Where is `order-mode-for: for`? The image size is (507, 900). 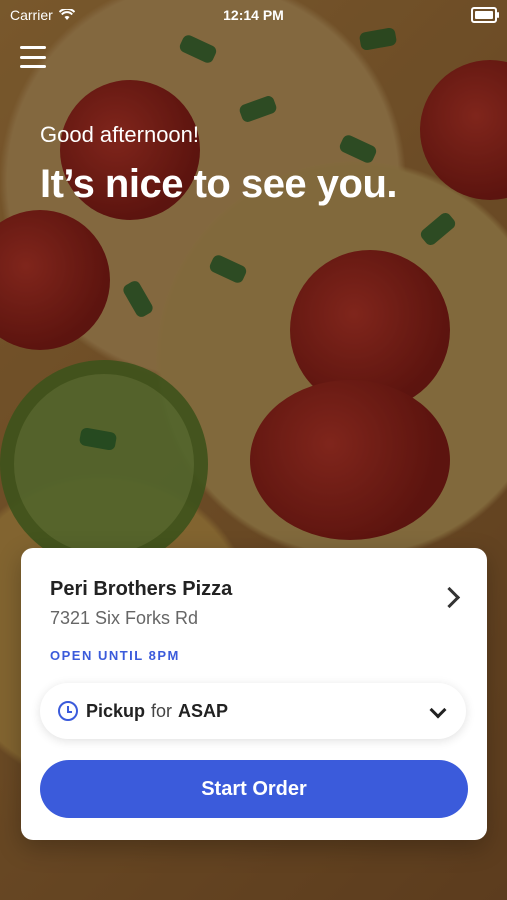 order-mode-for: for is located at coordinates (162, 710).